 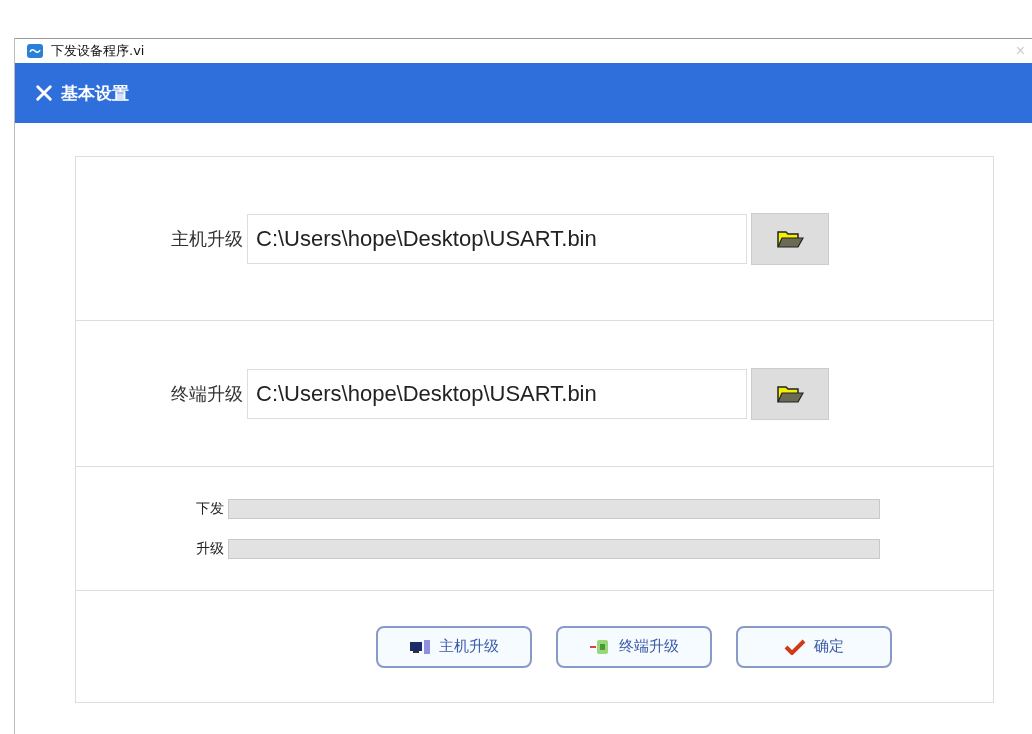 I want to click on field-label: 终端升级, so click(x=207, y=393).